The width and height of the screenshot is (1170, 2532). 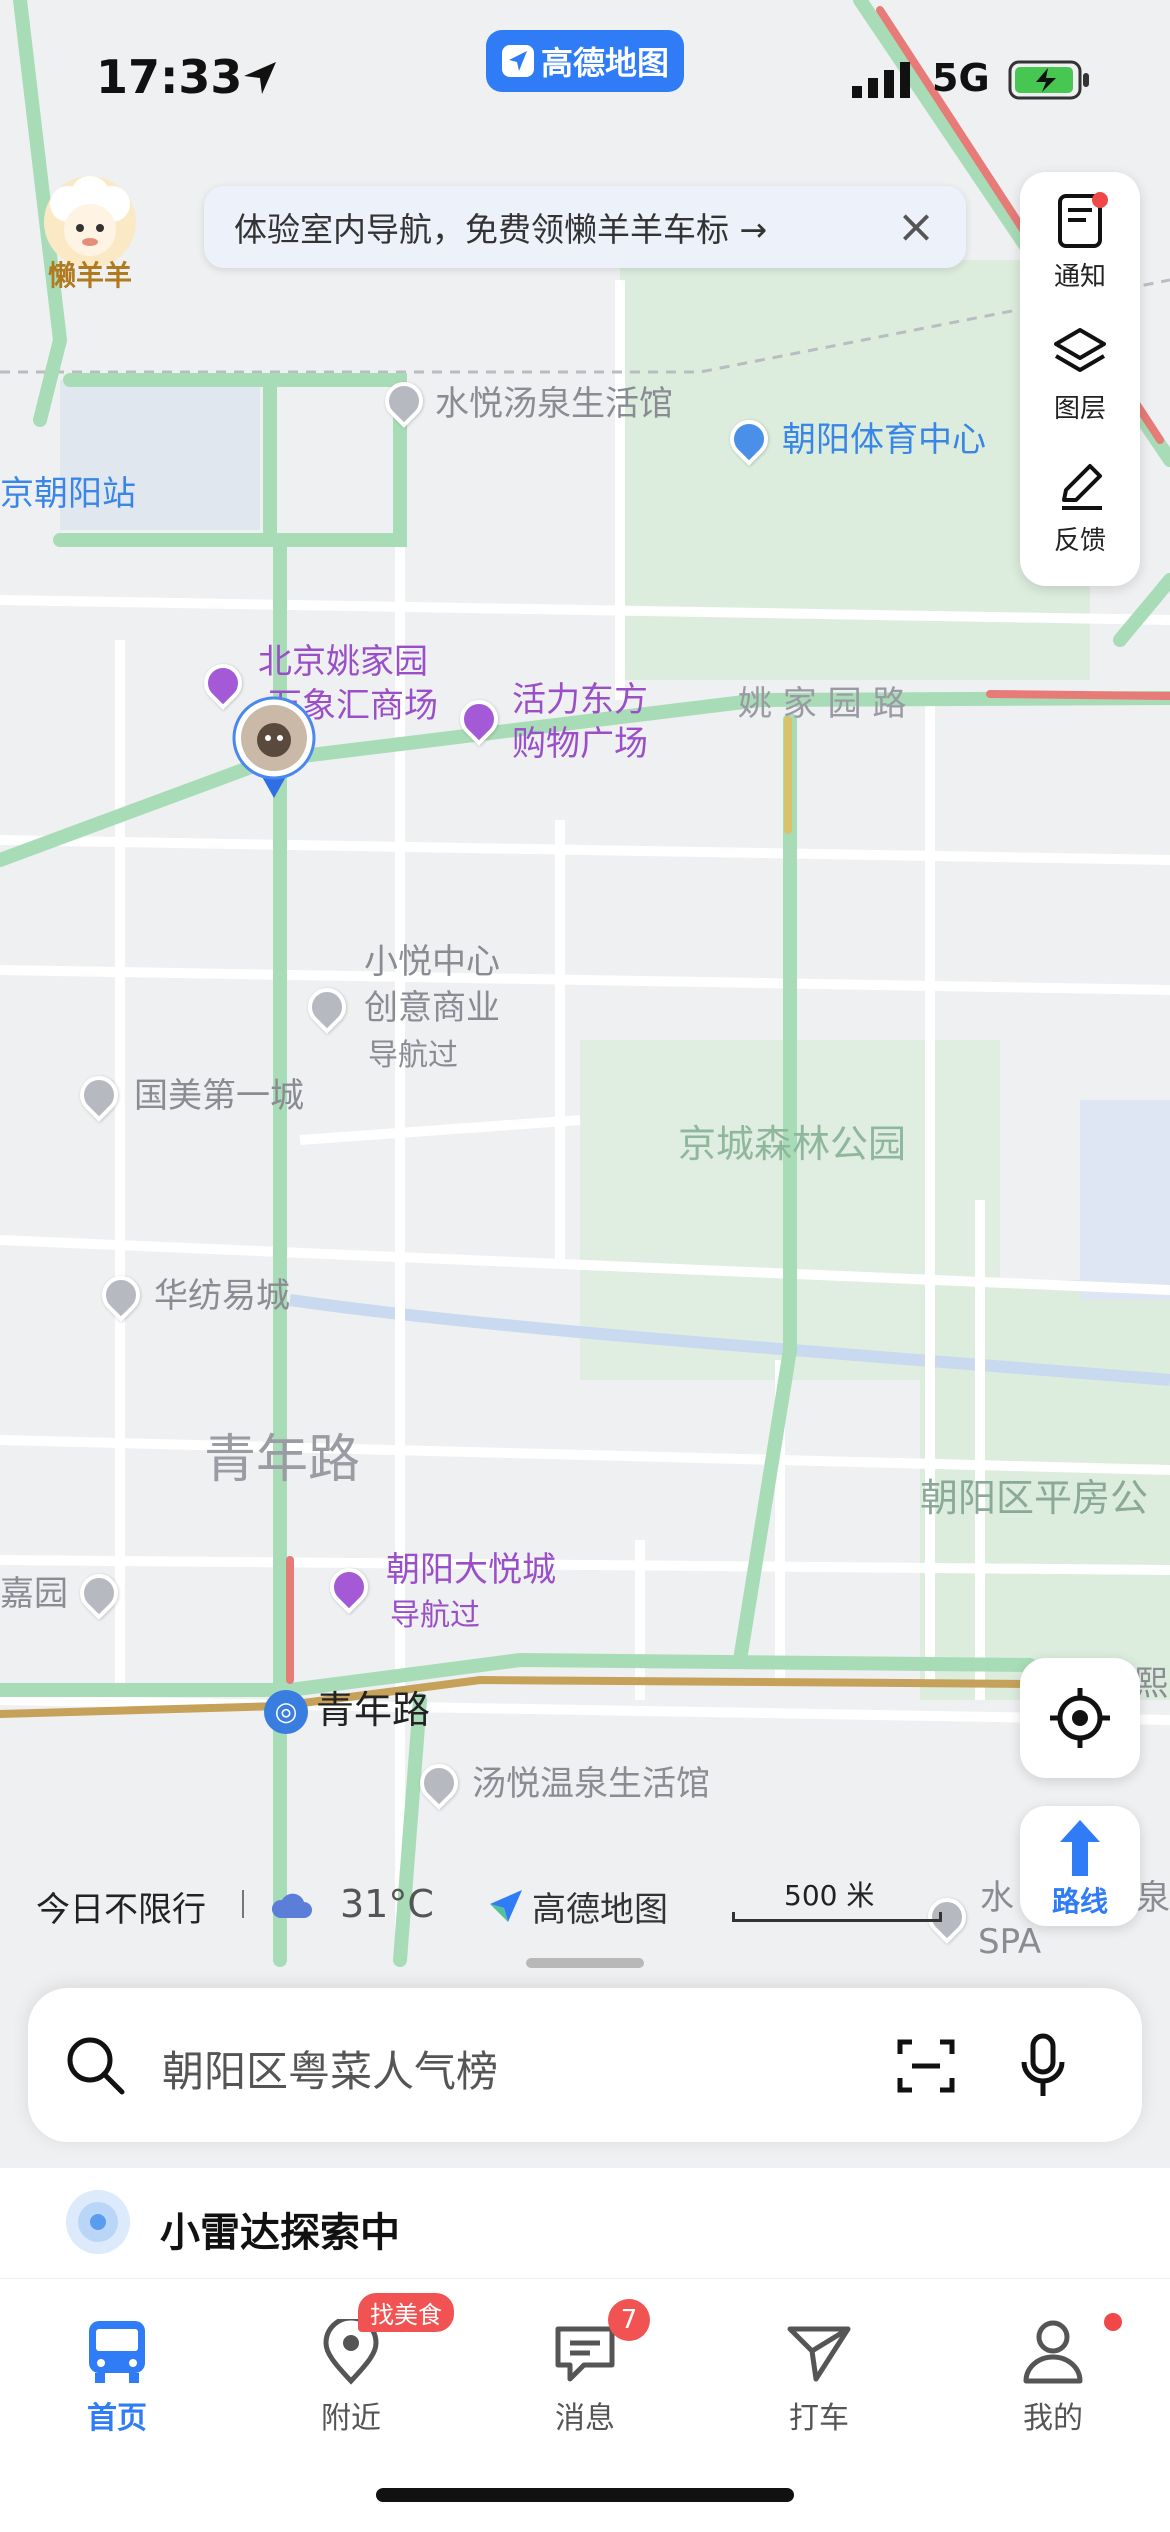 What do you see at coordinates (997, 1898) in the screenshot?
I see `poi-label: 水` at bounding box center [997, 1898].